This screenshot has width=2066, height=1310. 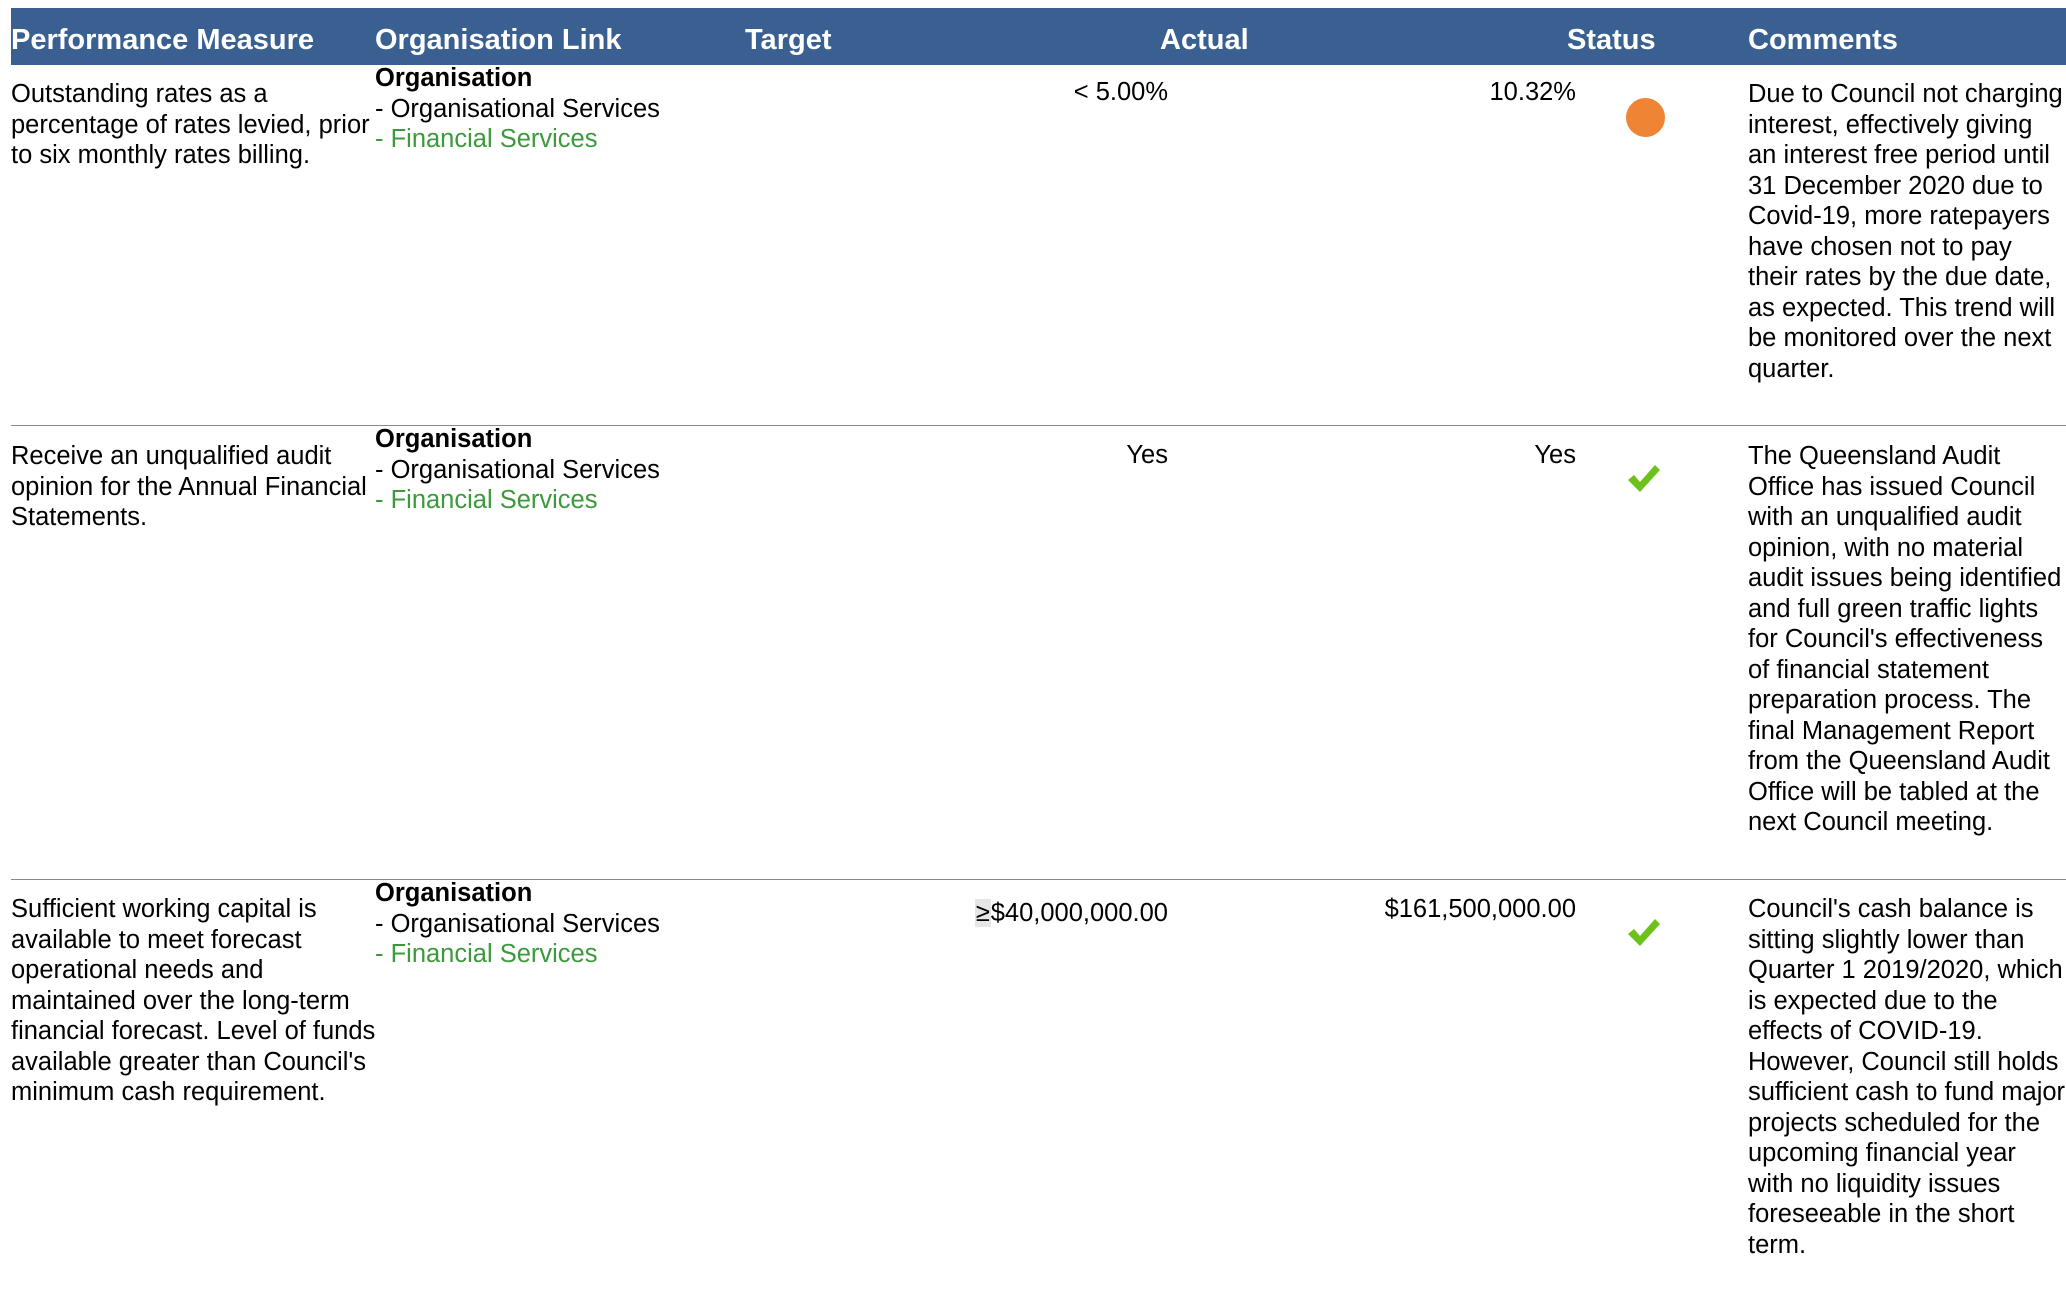 What do you see at coordinates (1645, 117) in the screenshot?
I see `orange-circle-icon` at bounding box center [1645, 117].